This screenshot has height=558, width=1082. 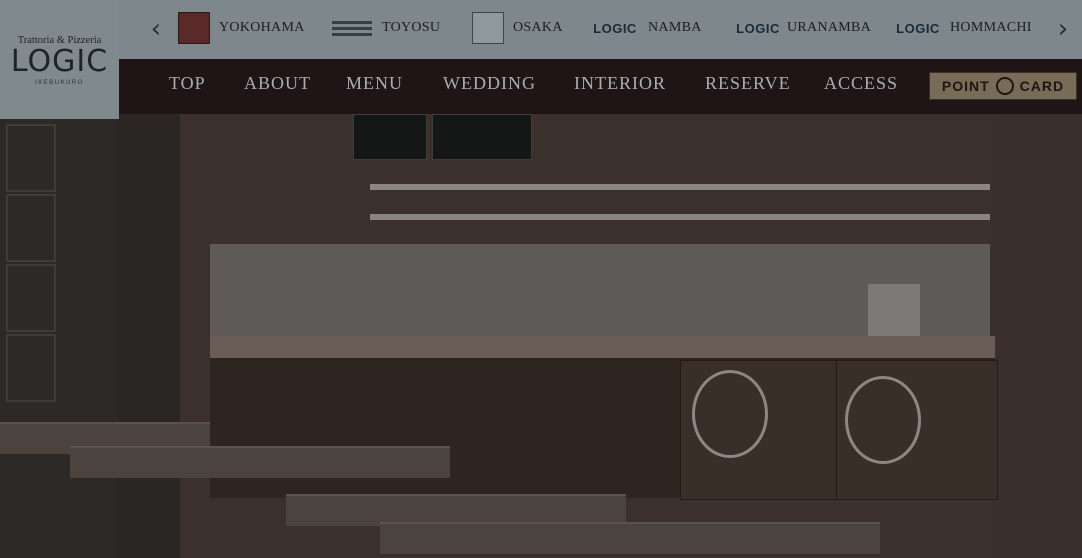 What do you see at coordinates (1063, 29) in the screenshot?
I see `chevron-right-icon: ›` at bounding box center [1063, 29].